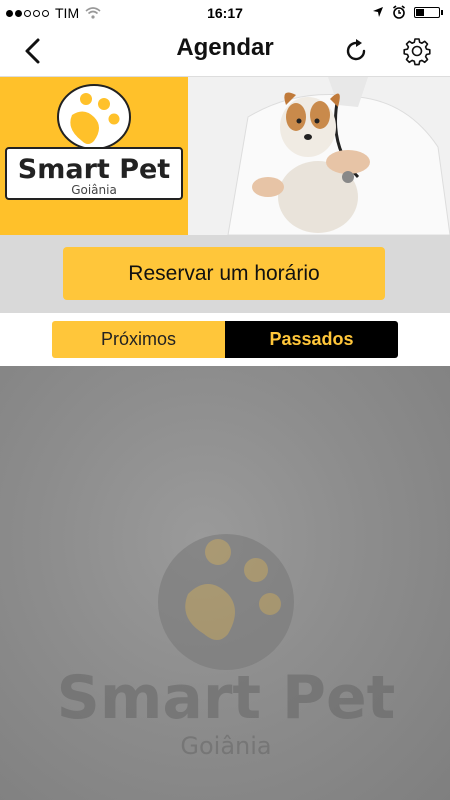  I want to click on brand-logo-panel: Smart Pet Goiânia, so click(94, 156).